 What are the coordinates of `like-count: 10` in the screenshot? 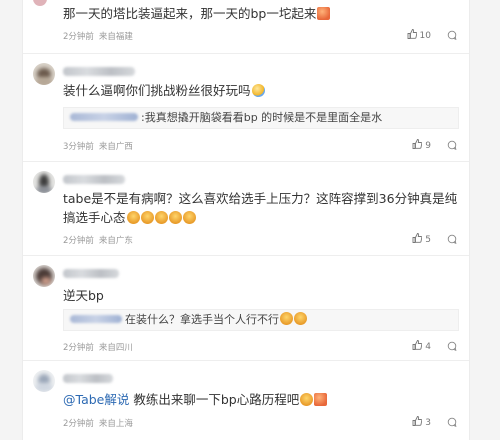 It's located at (425, 36).